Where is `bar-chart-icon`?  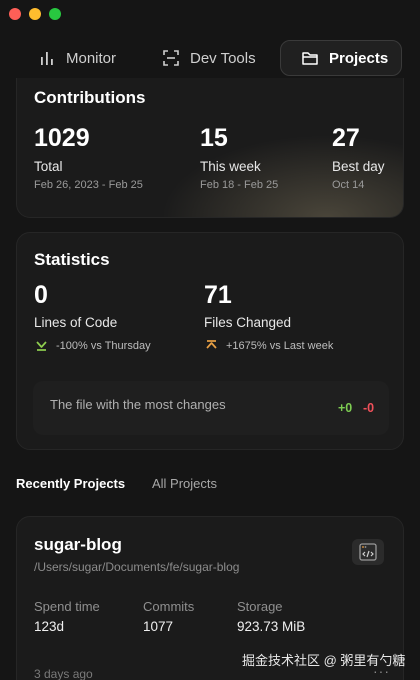 bar-chart-icon is located at coordinates (47, 58).